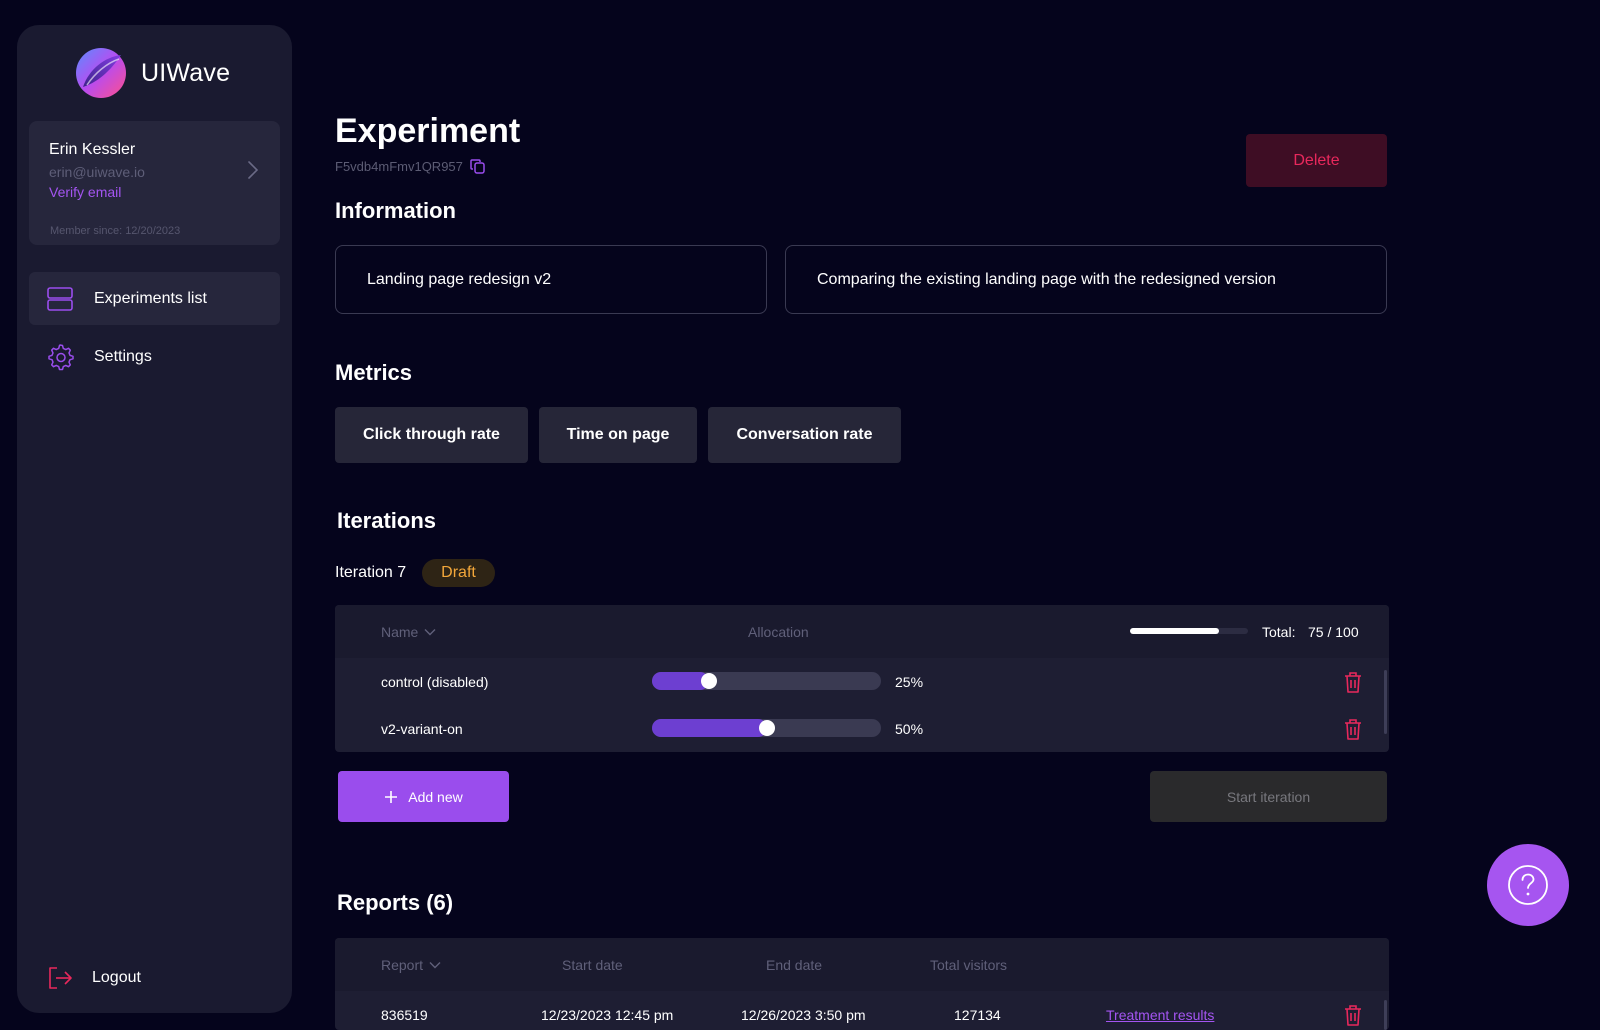 This screenshot has height=1030, width=1600. I want to click on sidebar-item-label: Experiments list, so click(150, 298).